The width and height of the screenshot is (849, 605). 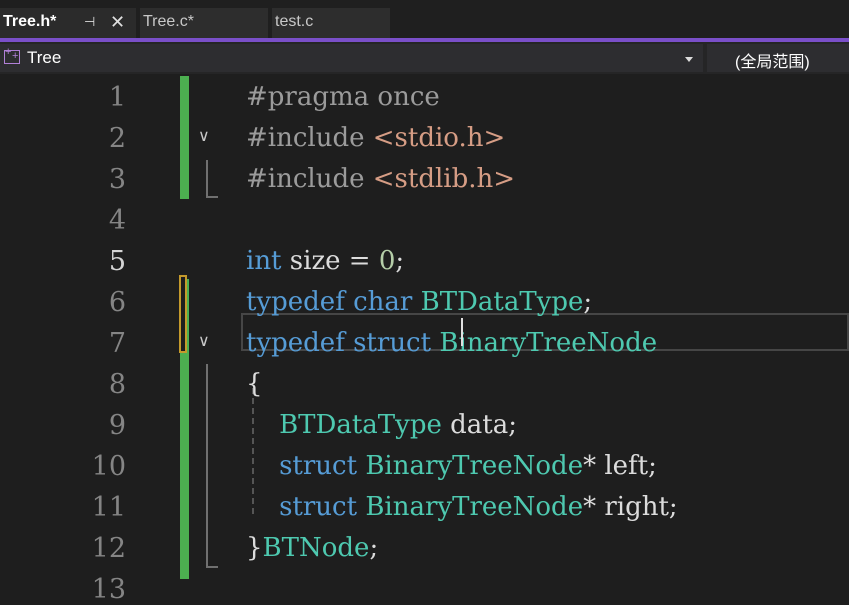 I want to click on code-line: }BTNode;, so click(x=312, y=548).